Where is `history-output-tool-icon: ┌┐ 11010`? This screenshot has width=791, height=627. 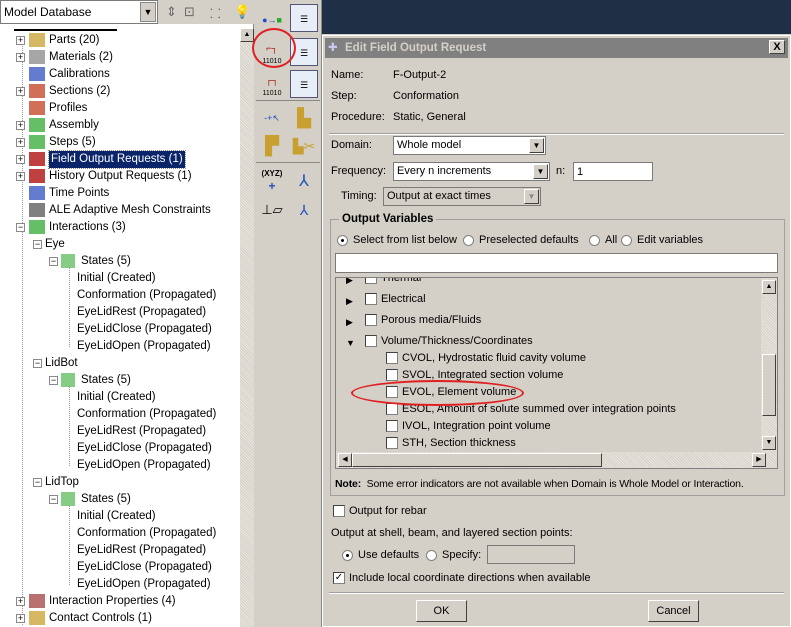 history-output-tool-icon: ┌┐ 11010 is located at coordinates (272, 84).